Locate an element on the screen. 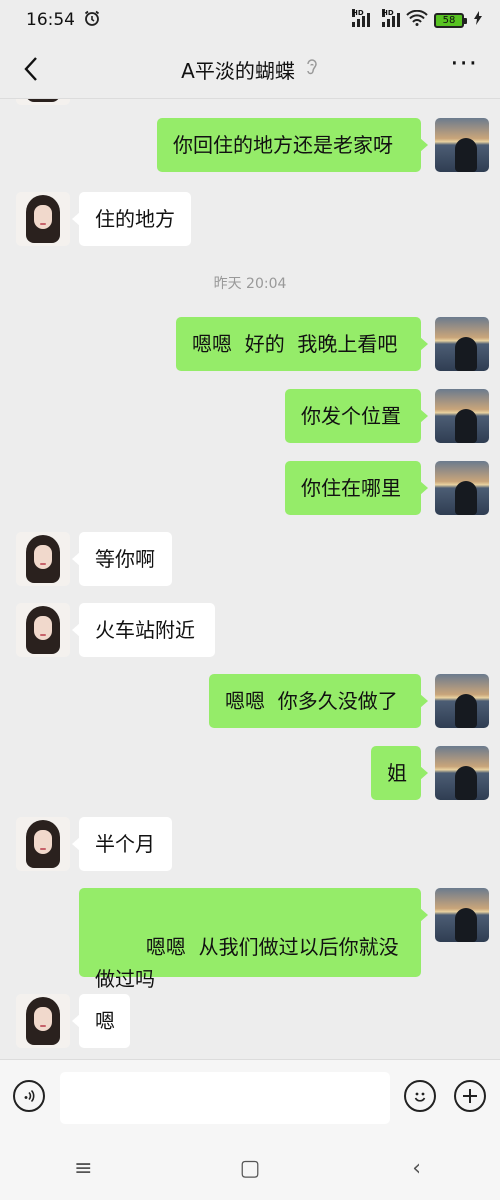 This screenshot has width=500, height=1200. nav-home-button: ▢ is located at coordinates (250, 1168).